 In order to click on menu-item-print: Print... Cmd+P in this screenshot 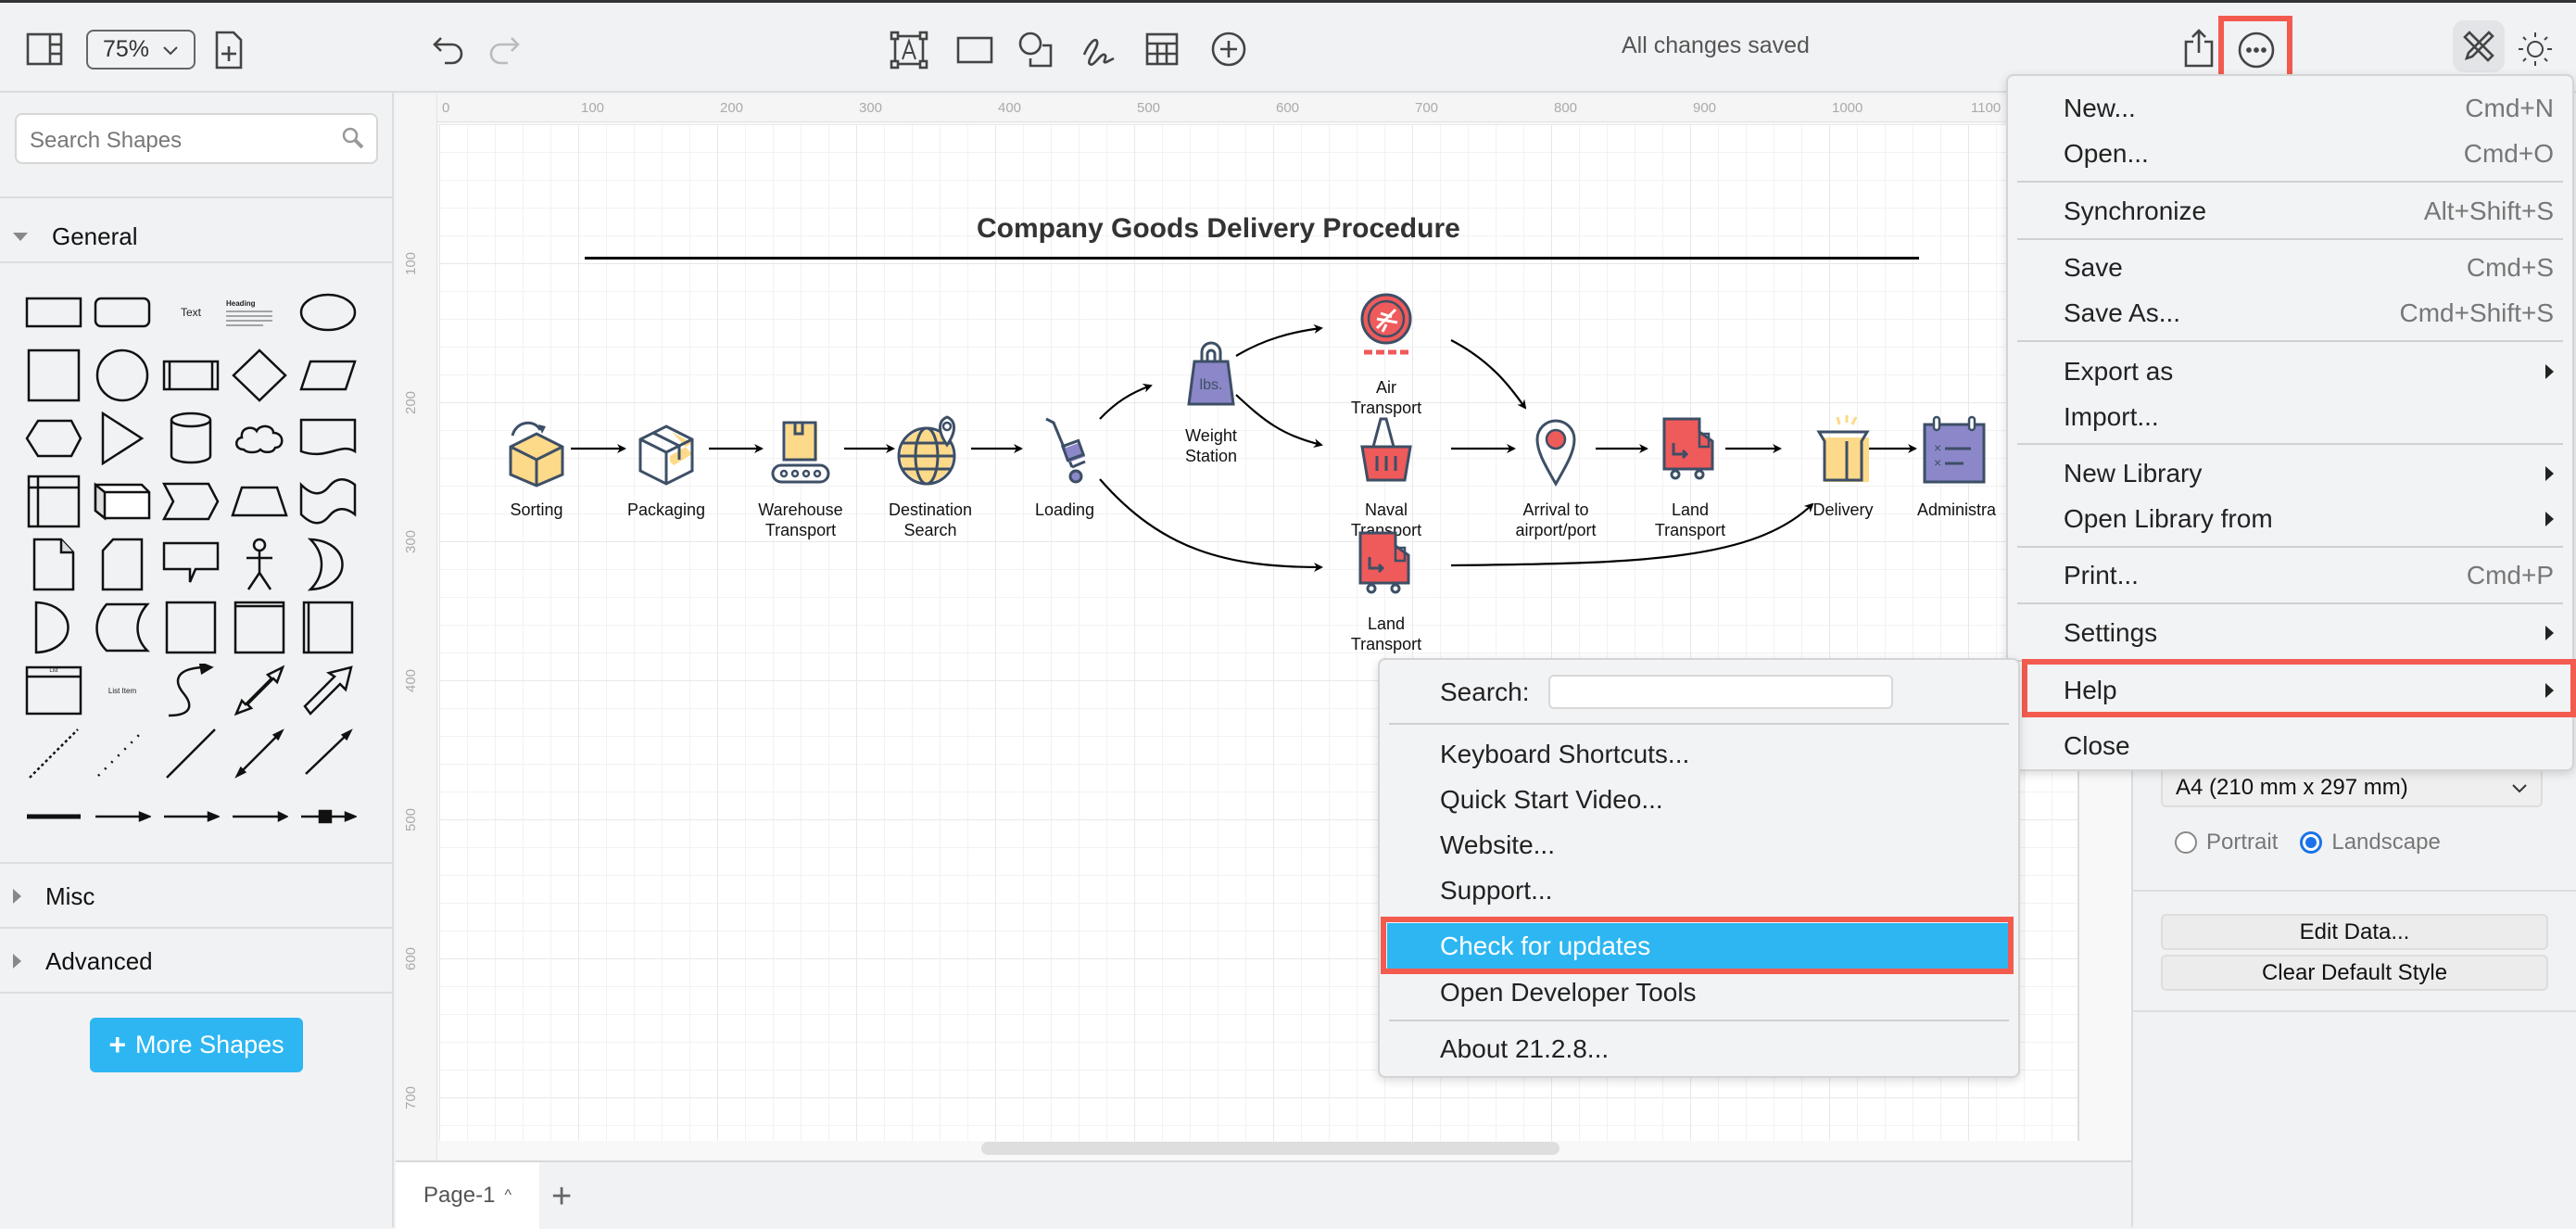, I will do `click(2290, 575)`.